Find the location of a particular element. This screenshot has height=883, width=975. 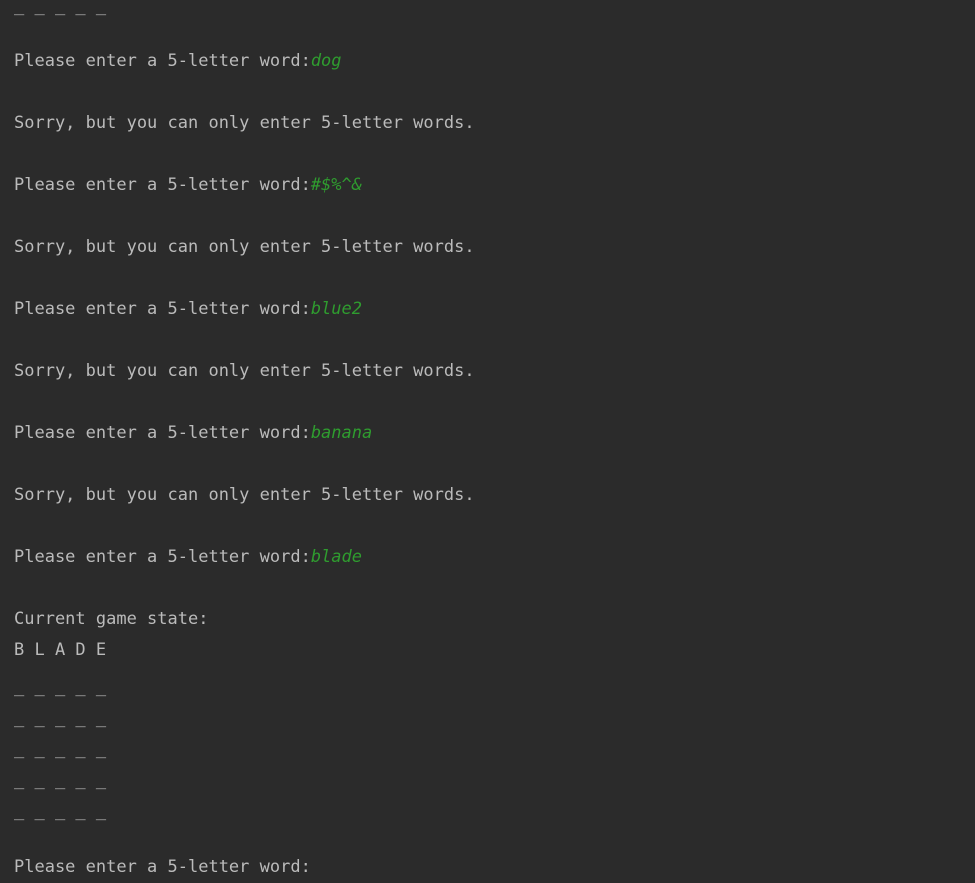

user-input-text: #$%^& is located at coordinates (336, 185).